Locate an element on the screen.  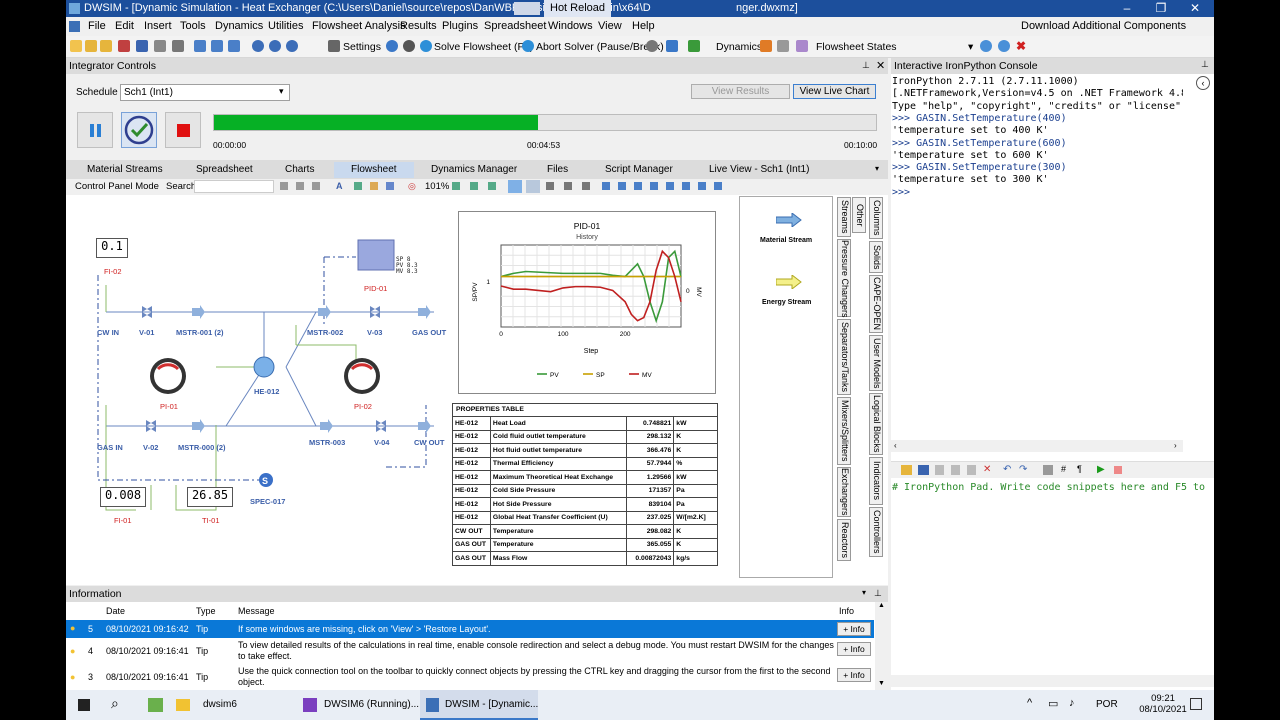
insert-table-icon is located at coordinates (390, 186).